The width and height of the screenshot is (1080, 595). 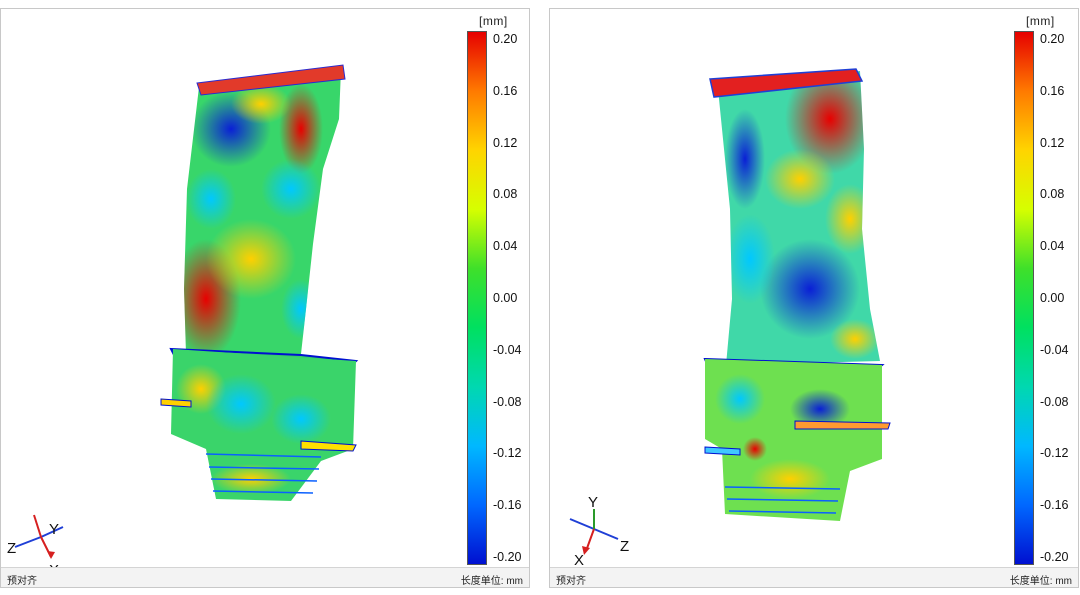 What do you see at coordinates (540, 297) in the screenshot?
I see `viewport-divider` at bounding box center [540, 297].